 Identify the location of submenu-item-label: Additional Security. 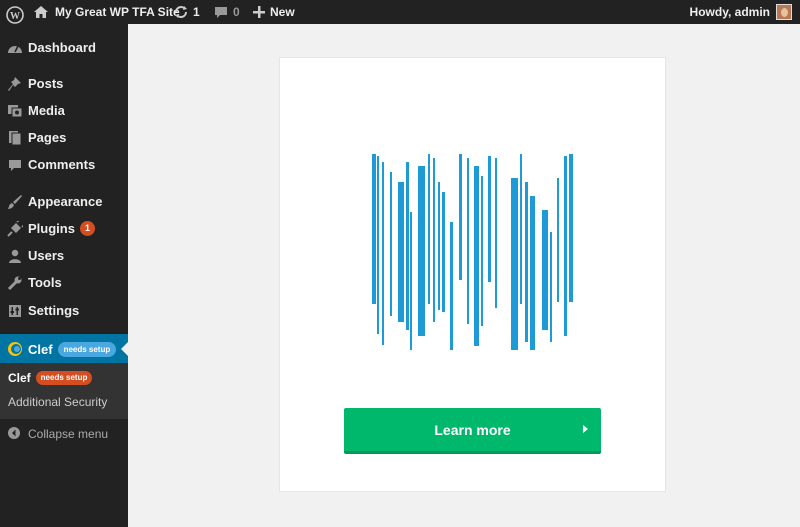
(58, 402).